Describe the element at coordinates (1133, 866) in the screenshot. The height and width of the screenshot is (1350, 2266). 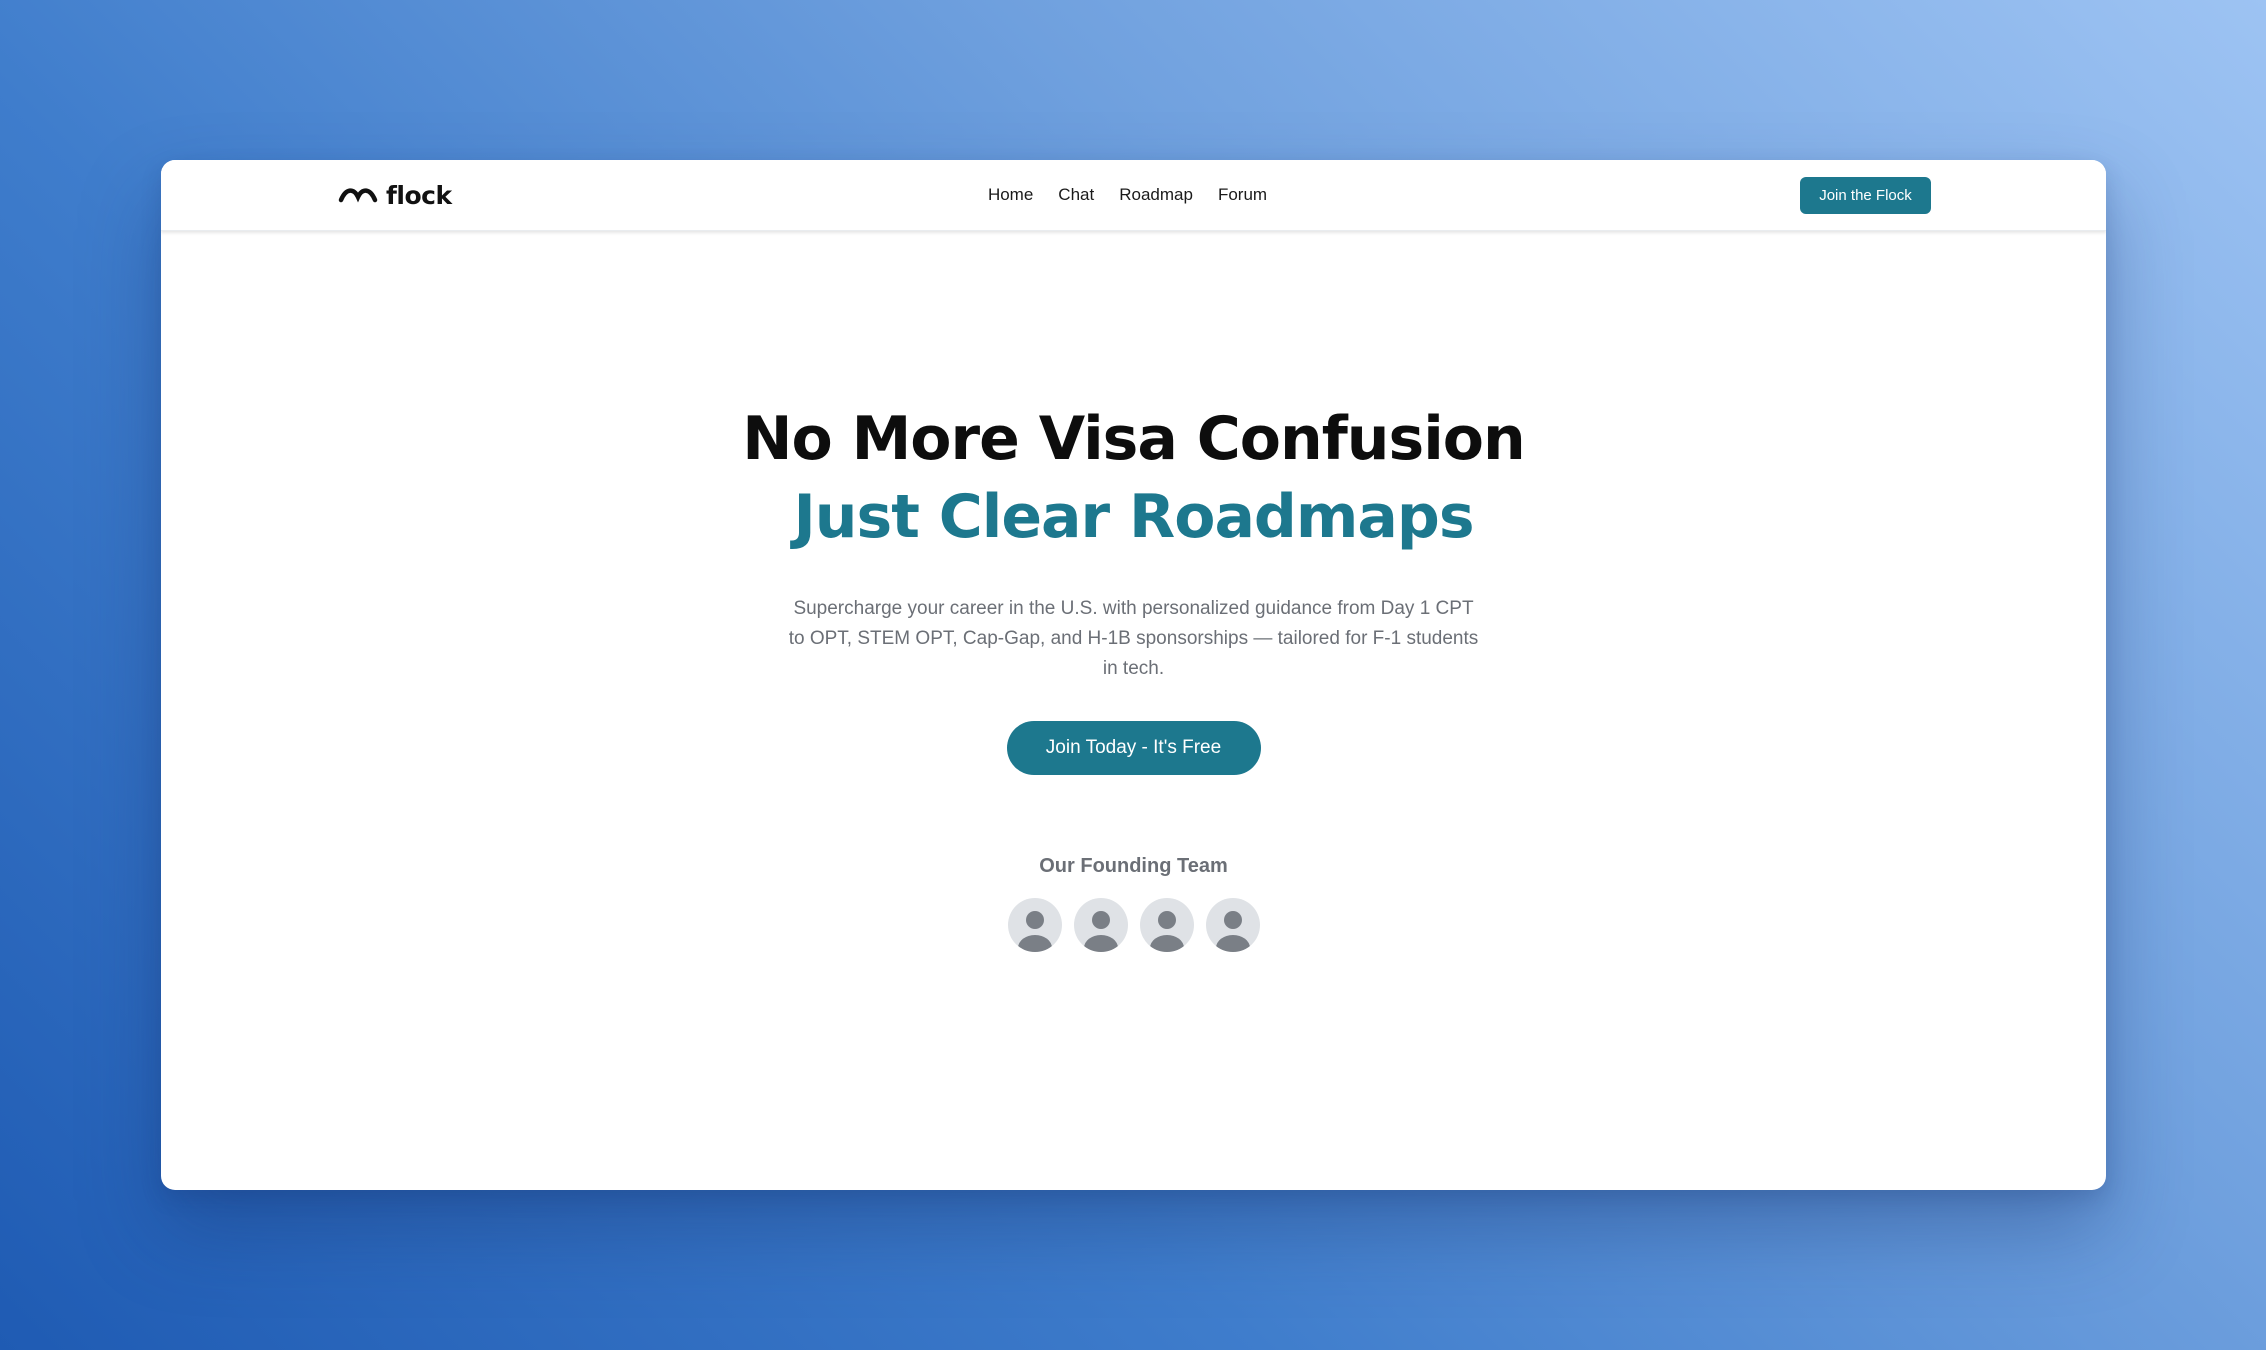
I see `founding-team-title: Our Founding Team` at that location.